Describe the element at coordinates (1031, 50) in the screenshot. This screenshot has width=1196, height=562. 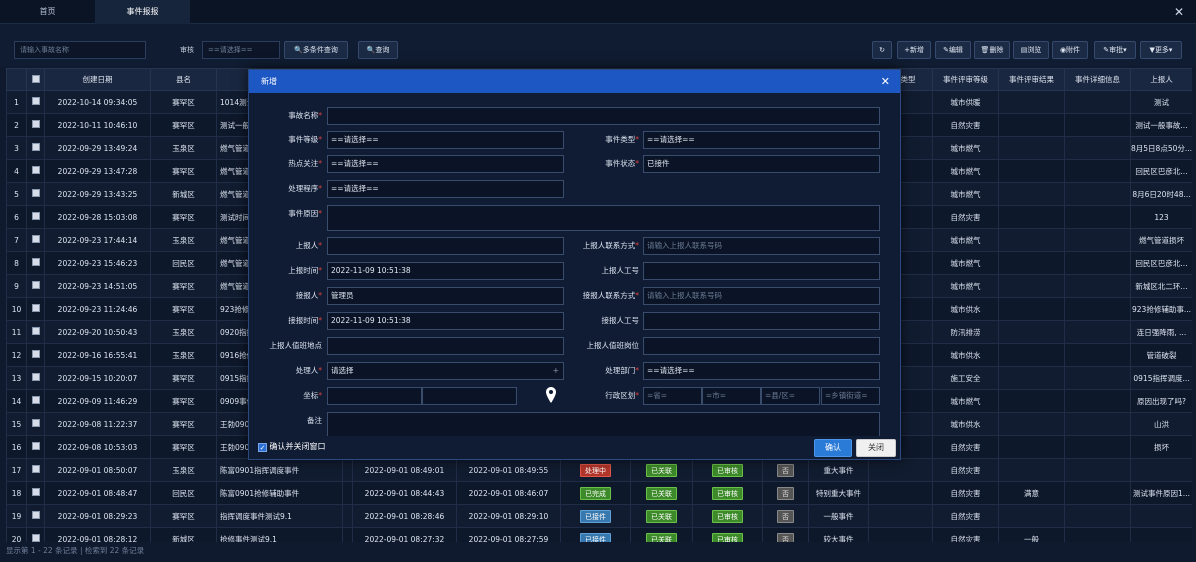
I see `browse-button: ▤浏览` at that location.